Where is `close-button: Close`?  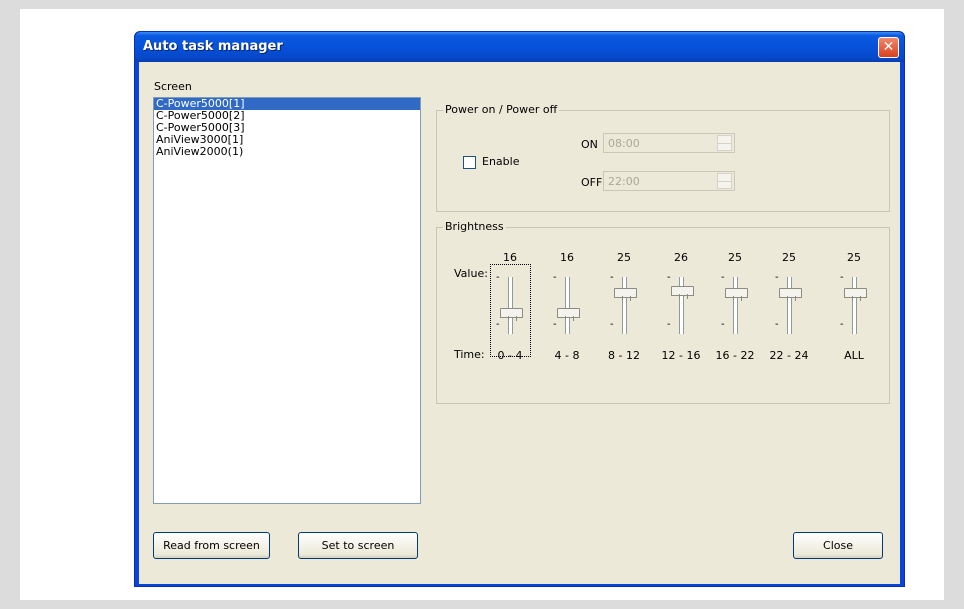 close-button: Close is located at coordinates (838, 545).